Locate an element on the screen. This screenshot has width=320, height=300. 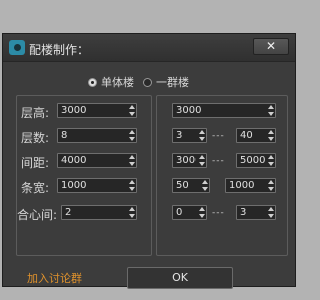
floor-count-min-spinner: 3 is located at coordinates (189, 135).